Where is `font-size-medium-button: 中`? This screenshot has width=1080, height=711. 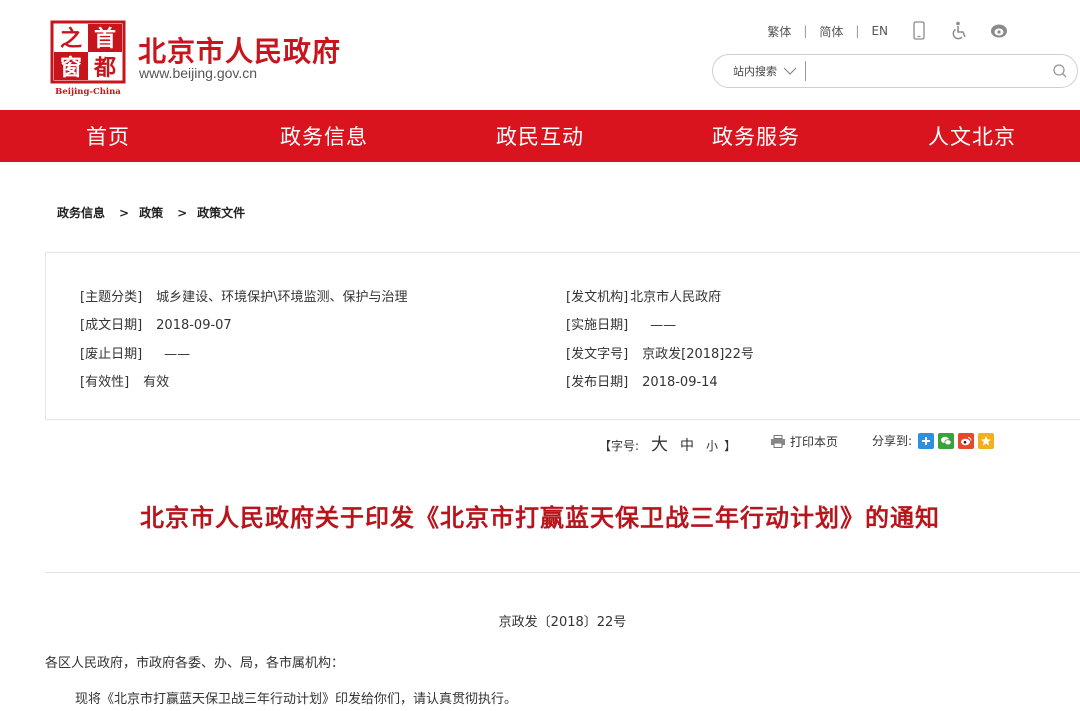
font-size-medium-button: 中 is located at coordinates (687, 445).